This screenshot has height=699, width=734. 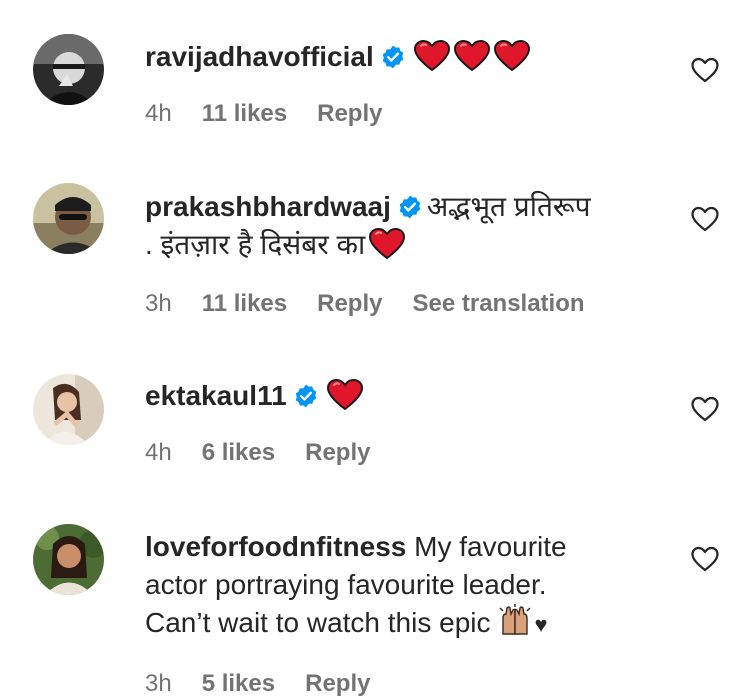 What do you see at coordinates (498, 304) in the screenshot?
I see `see-translation-button: See translation` at bounding box center [498, 304].